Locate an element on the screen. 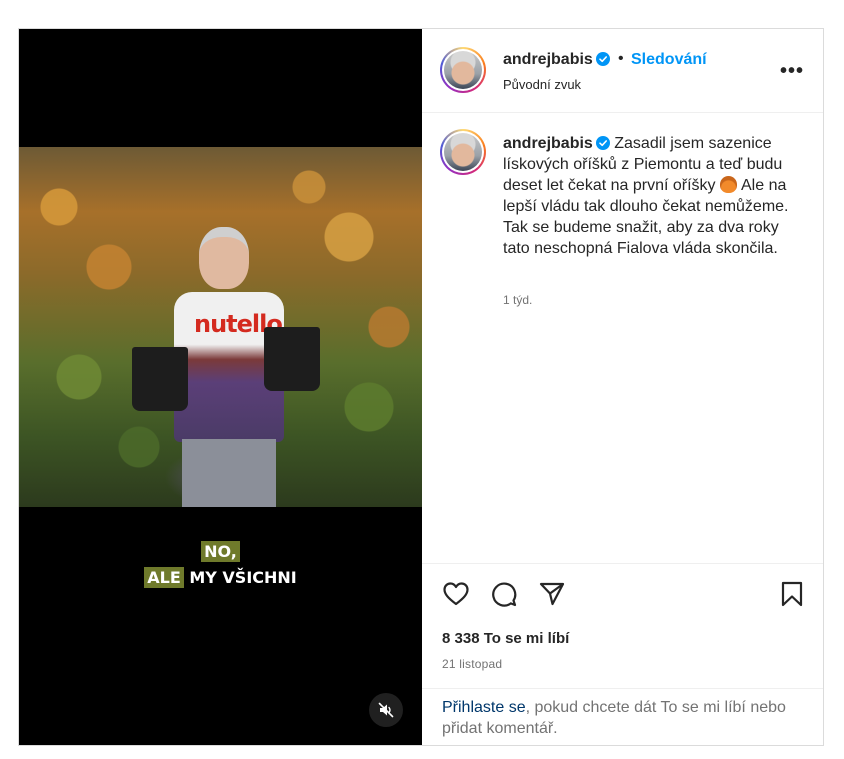 The width and height of the screenshot is (844, 759). more-options-button: ••• is located at coordinates (792, 71).